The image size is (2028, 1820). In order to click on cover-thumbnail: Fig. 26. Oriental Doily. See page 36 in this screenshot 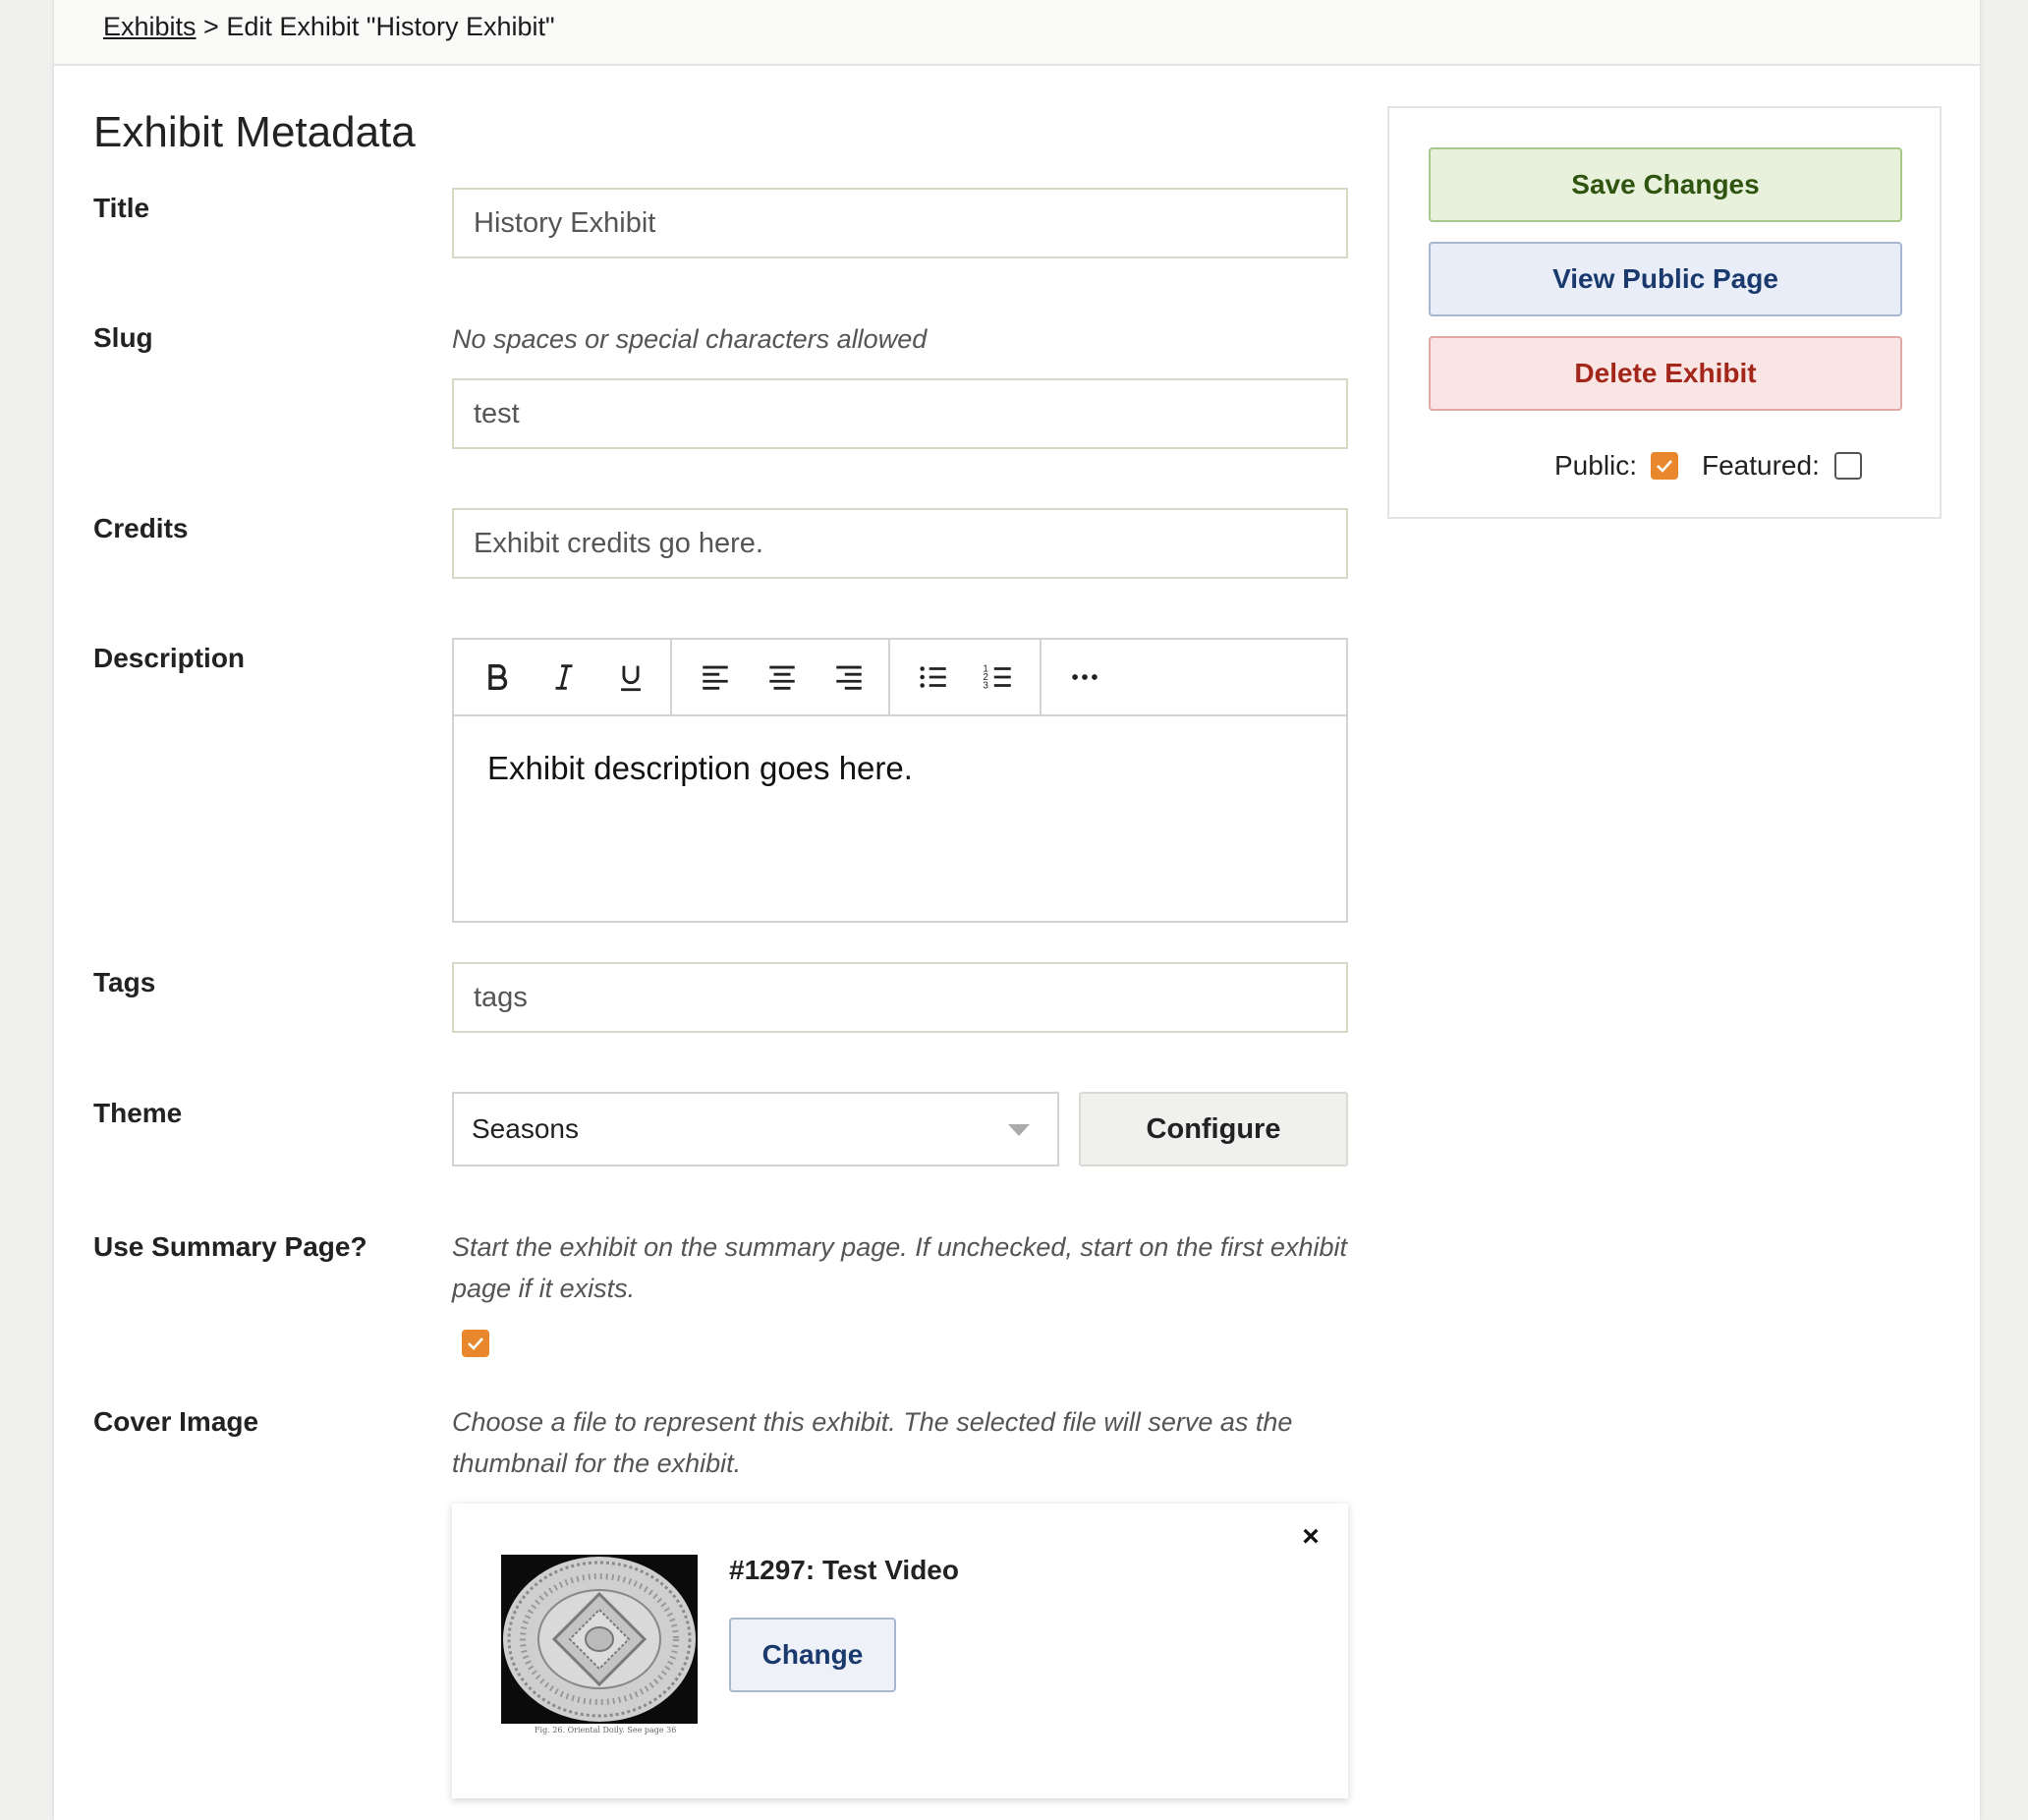, I will do `click(599, 1651)`.